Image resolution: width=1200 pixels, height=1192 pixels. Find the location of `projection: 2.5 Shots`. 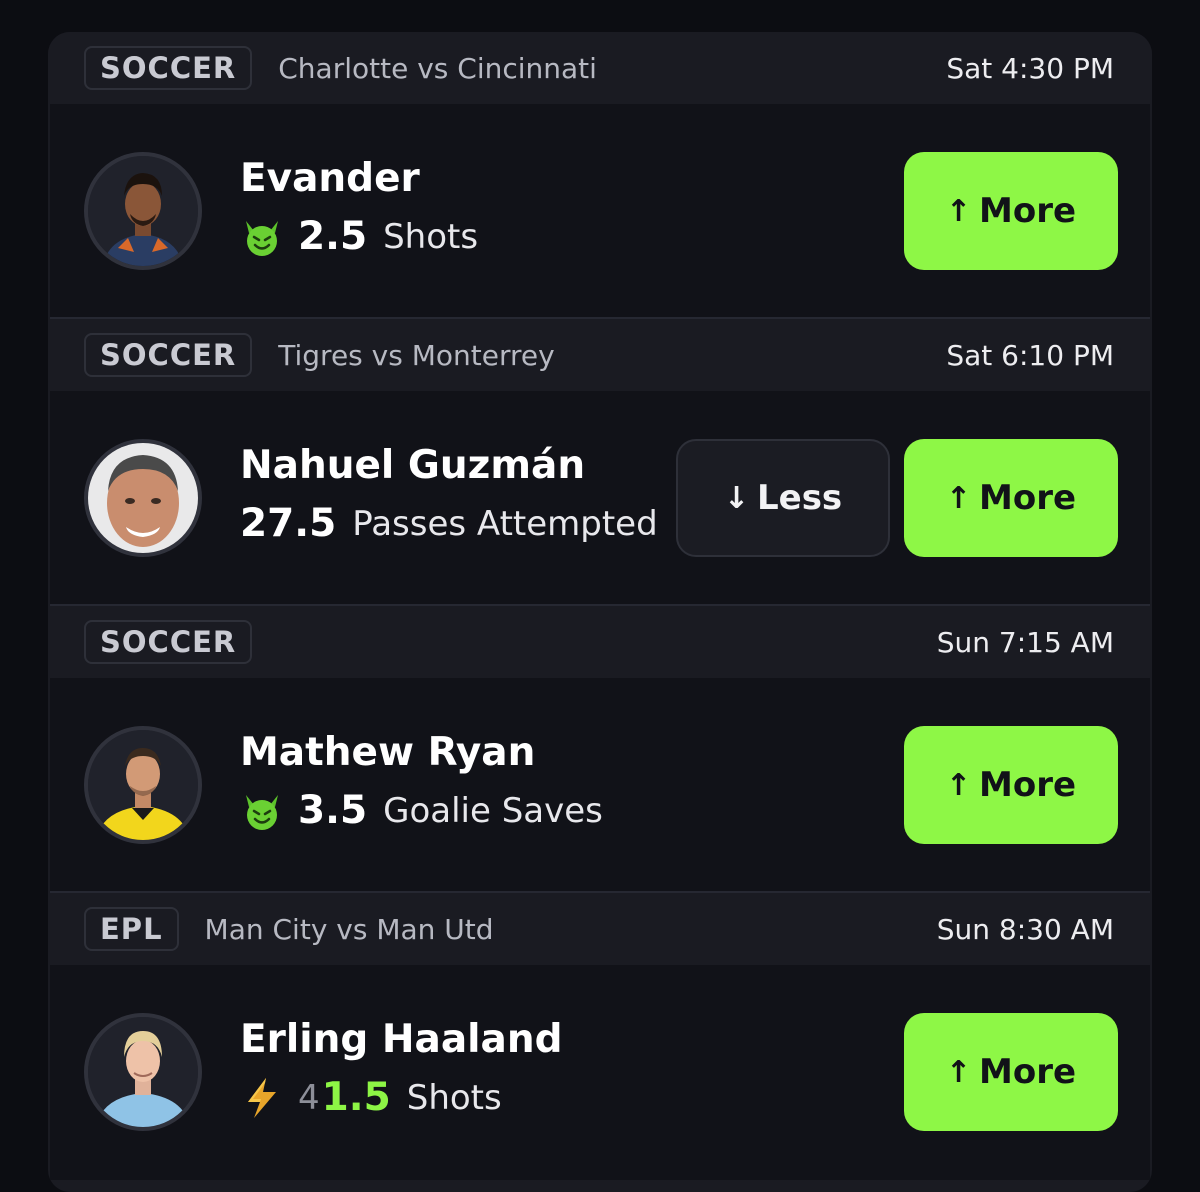

projection: 2.5 Shots is located at coordinates (359, 236).